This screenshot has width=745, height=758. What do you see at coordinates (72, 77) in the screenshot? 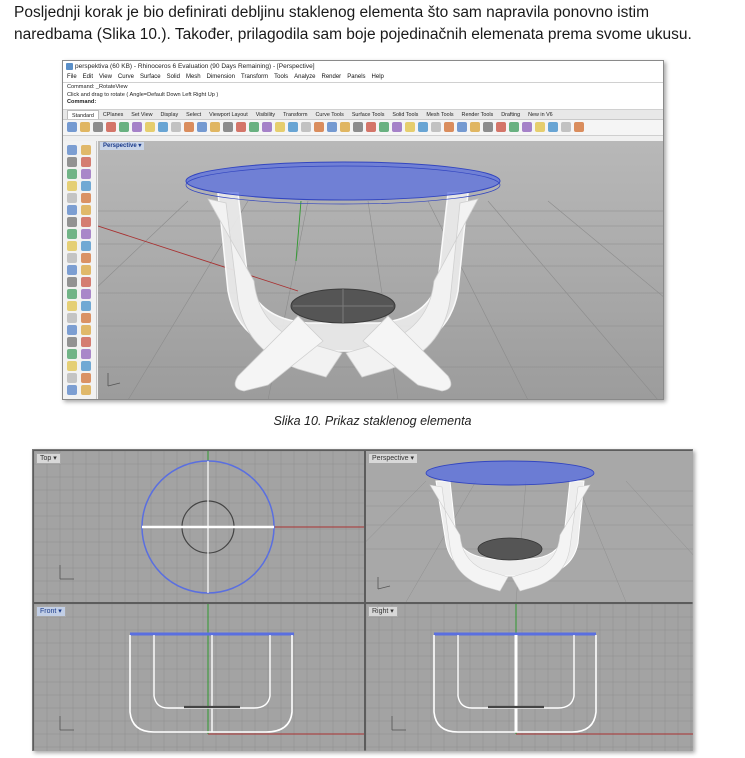
I see `menu-file: File` at bounding box center [72, 77].